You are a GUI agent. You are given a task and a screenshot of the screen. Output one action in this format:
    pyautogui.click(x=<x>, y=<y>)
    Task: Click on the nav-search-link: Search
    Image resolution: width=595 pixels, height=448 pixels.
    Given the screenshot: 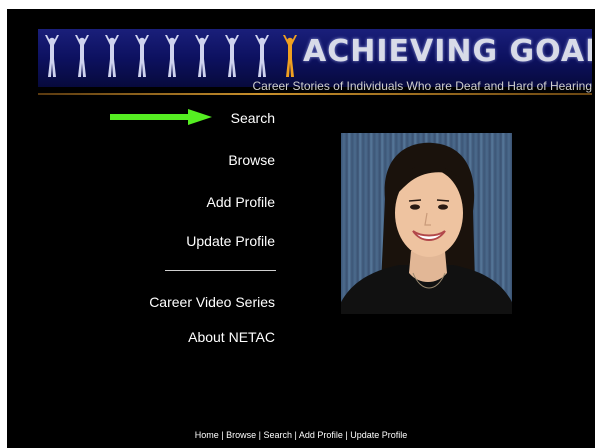 What is the action you would take?
    pyautogui.click(x=253, y=118)
    